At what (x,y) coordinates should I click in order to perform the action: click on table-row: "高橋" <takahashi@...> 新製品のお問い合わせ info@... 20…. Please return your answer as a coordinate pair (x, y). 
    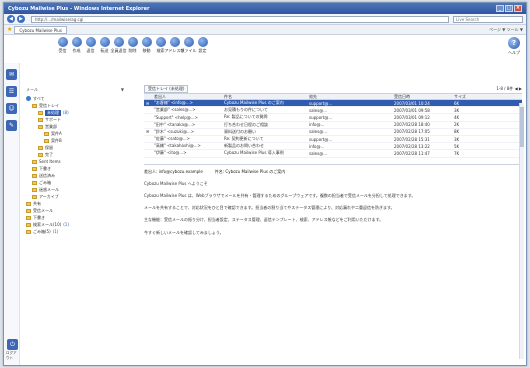
    Looking at the image, I should click on (333, 147).